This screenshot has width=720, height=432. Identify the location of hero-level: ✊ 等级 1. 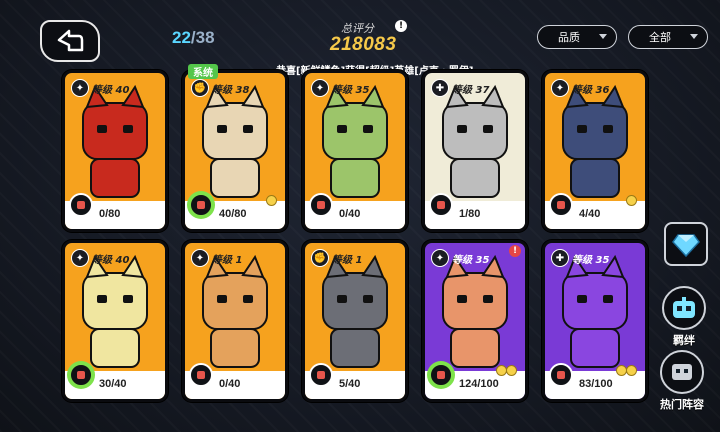
(336, 258).